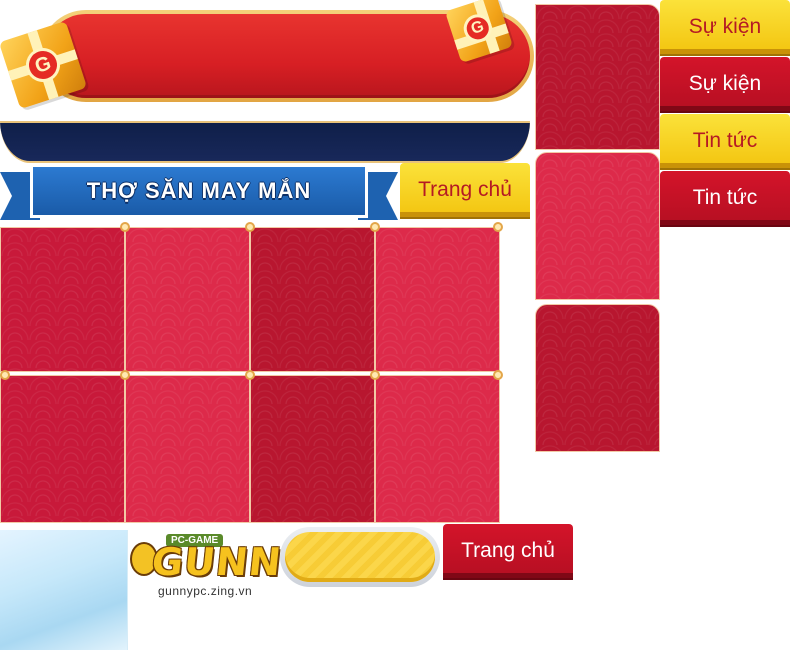  I want to click on gunny-logo: PC-GAME GUNNY gunnypc.zing.vn, so click(221, 564).